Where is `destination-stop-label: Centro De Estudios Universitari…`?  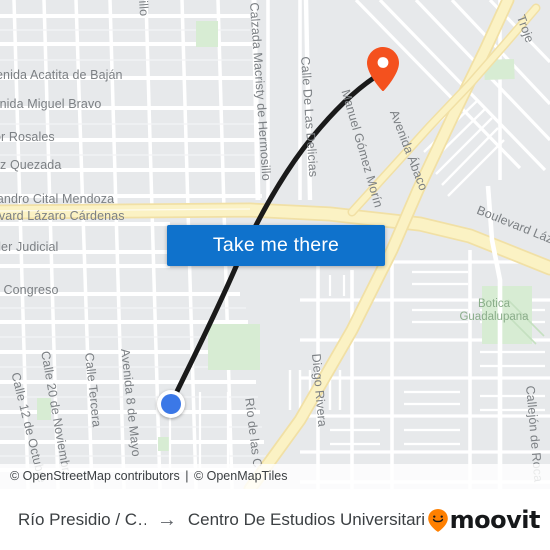 destination-stop-label: Centro De Estudios Universitari… is located at coordinates (307, 519).